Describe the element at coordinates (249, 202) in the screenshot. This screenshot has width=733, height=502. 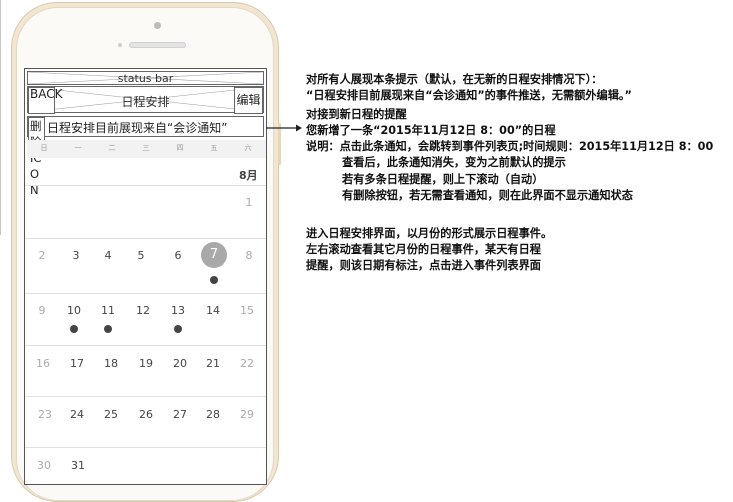
I see `calendar-day: 1` at that location.